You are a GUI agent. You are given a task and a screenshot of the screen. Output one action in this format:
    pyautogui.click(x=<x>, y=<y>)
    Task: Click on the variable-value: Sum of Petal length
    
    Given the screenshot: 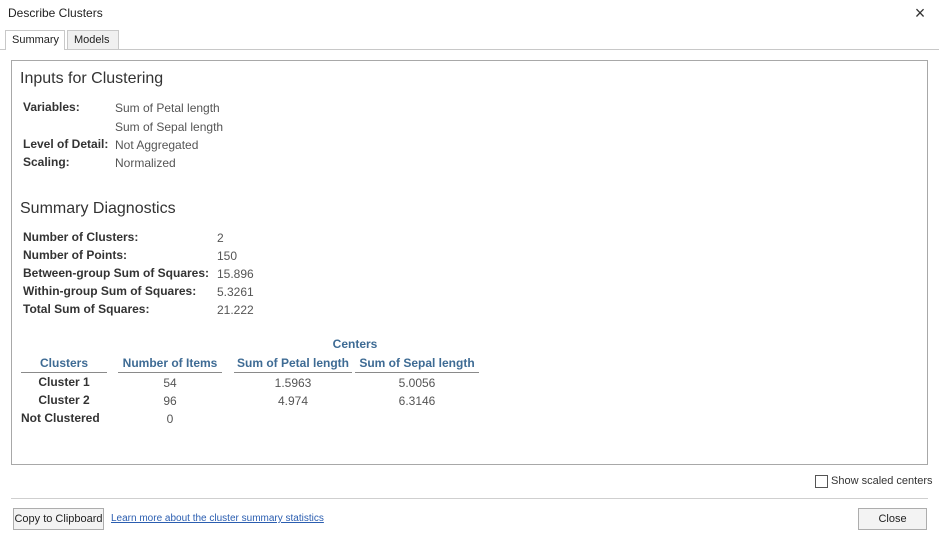 What is the action you would take?
    pyautogui.click(x=167, y=108)
    